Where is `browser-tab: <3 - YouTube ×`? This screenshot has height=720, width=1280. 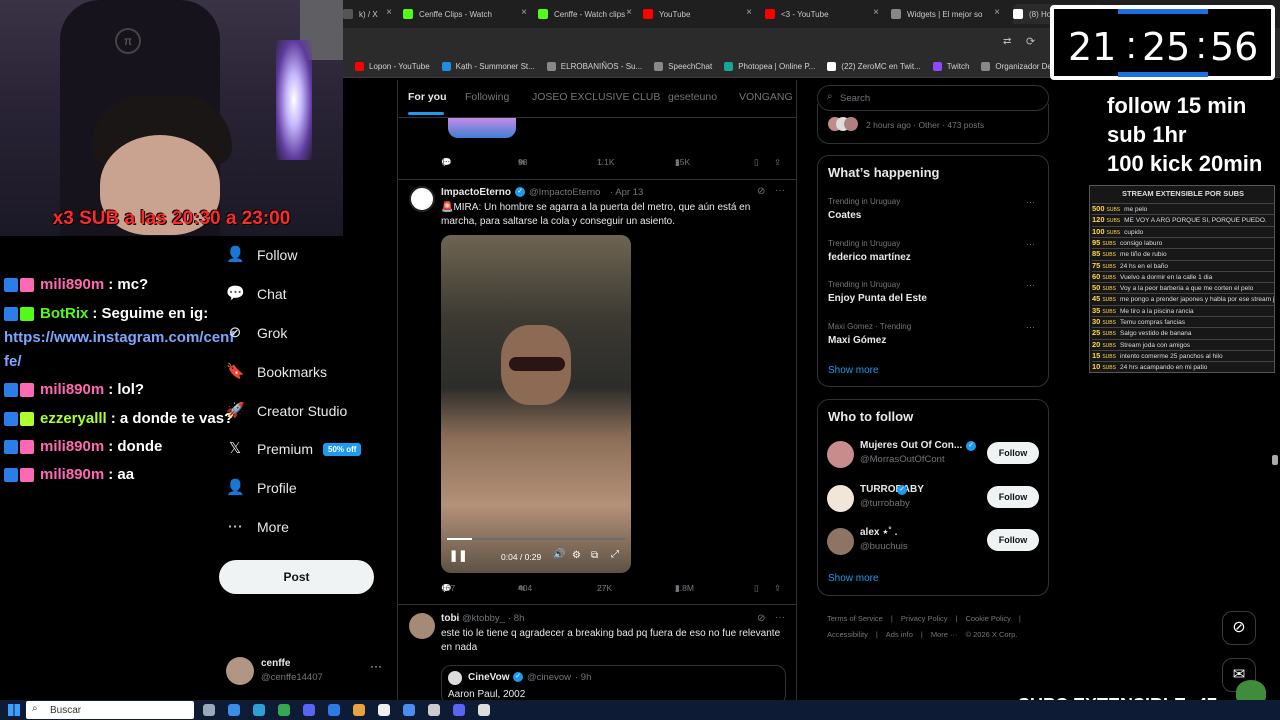 browser-tab: <3 - YouTube × is located at coordinates (825, 14).